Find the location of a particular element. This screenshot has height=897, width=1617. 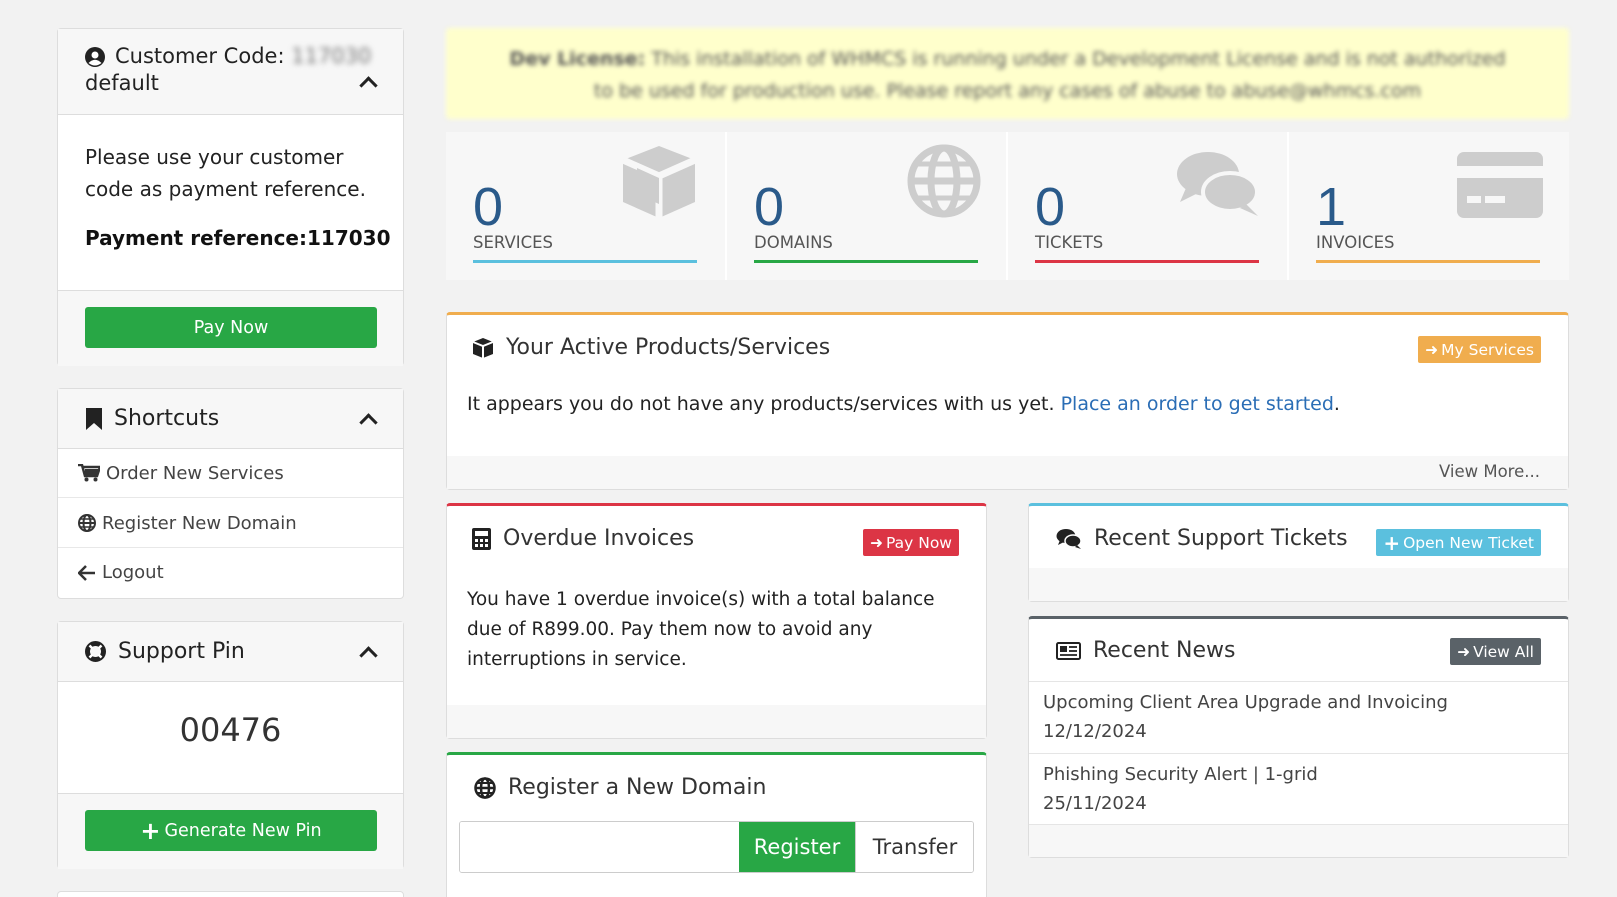

support-pin-title: Support Pin is located at coordinates (181, 651).